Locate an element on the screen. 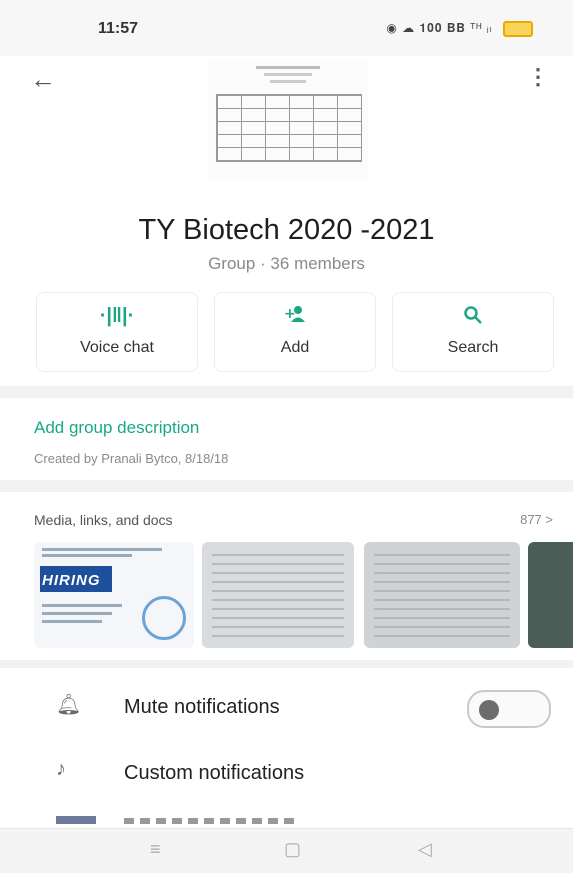 The image size is (573, 873). voice-chat-icon: ·|‖|· is located at coordinates (117, 316).